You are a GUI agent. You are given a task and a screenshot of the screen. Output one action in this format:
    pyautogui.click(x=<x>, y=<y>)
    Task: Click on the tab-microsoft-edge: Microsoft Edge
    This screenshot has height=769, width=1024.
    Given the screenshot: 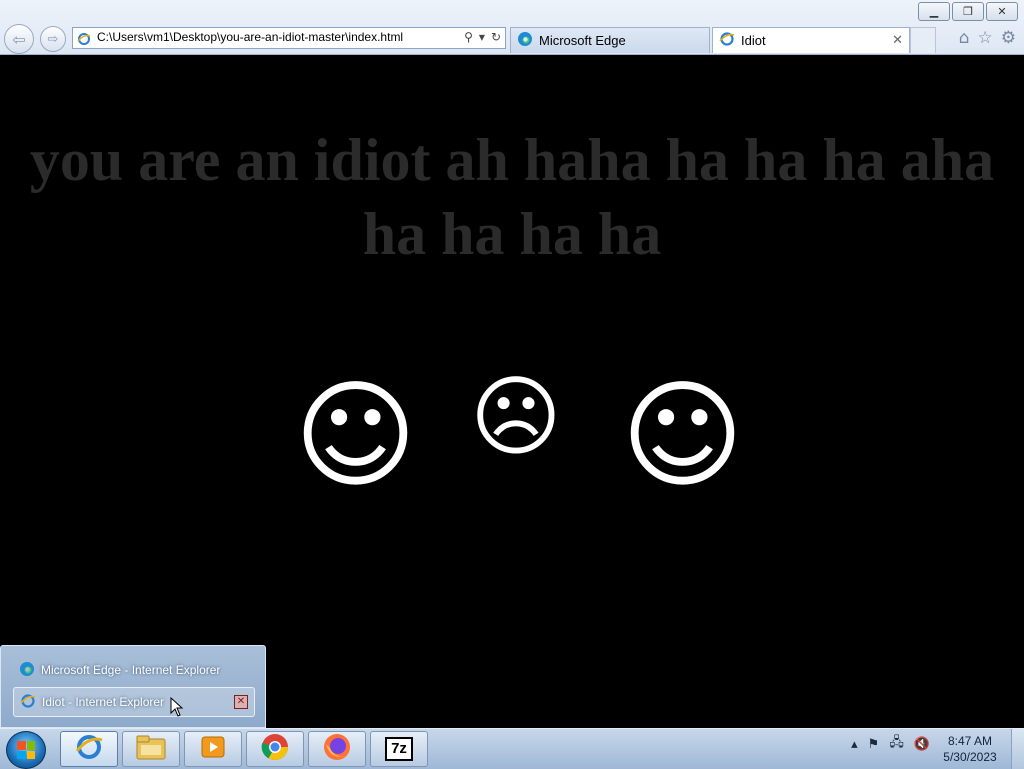 What is the action you would take?
    pyautogui.click(x=610, y=40)
    